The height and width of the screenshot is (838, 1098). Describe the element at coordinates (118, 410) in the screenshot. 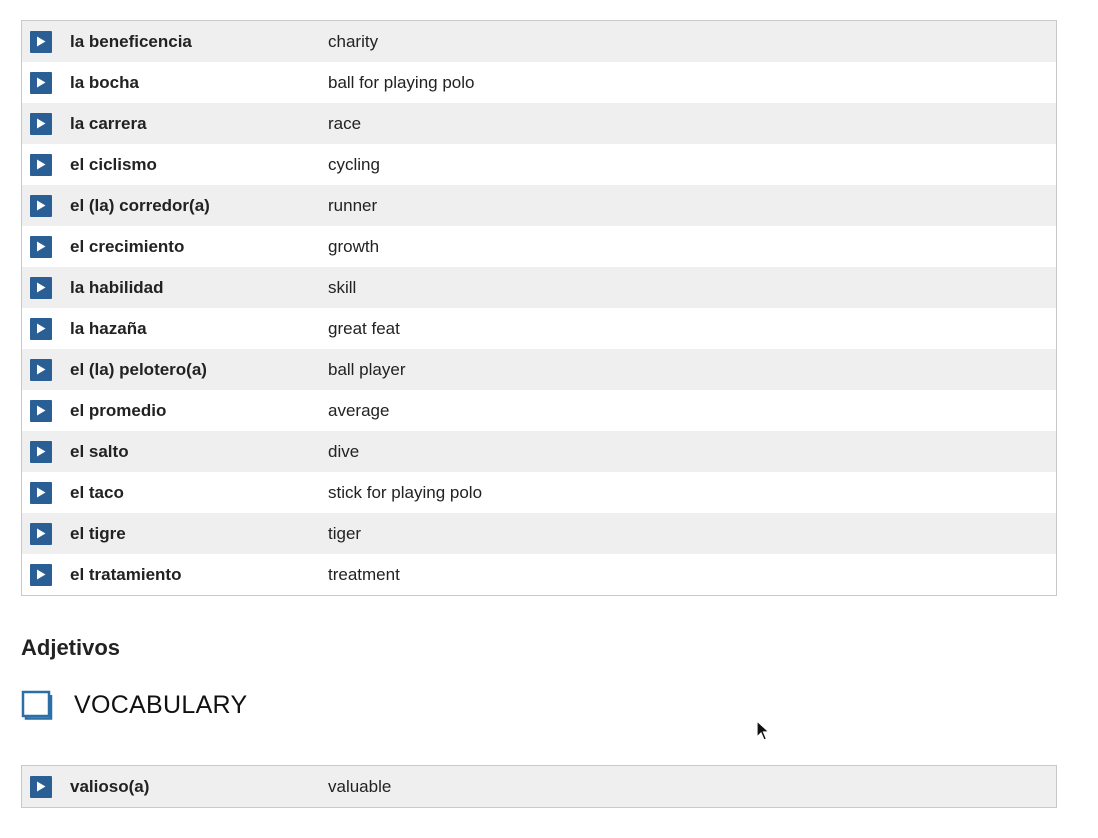

I see `vocab-word: el promedio` at that location.